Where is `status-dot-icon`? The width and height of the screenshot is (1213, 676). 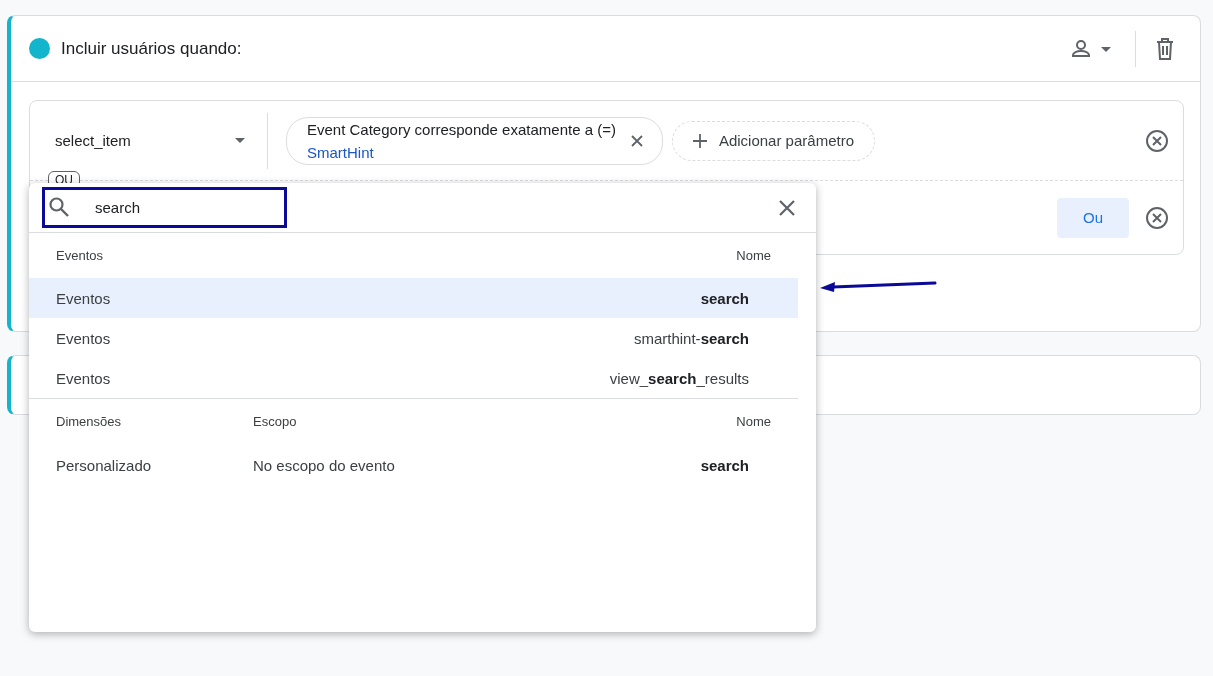 status-dot-icon is located at coordinates (39, 48).